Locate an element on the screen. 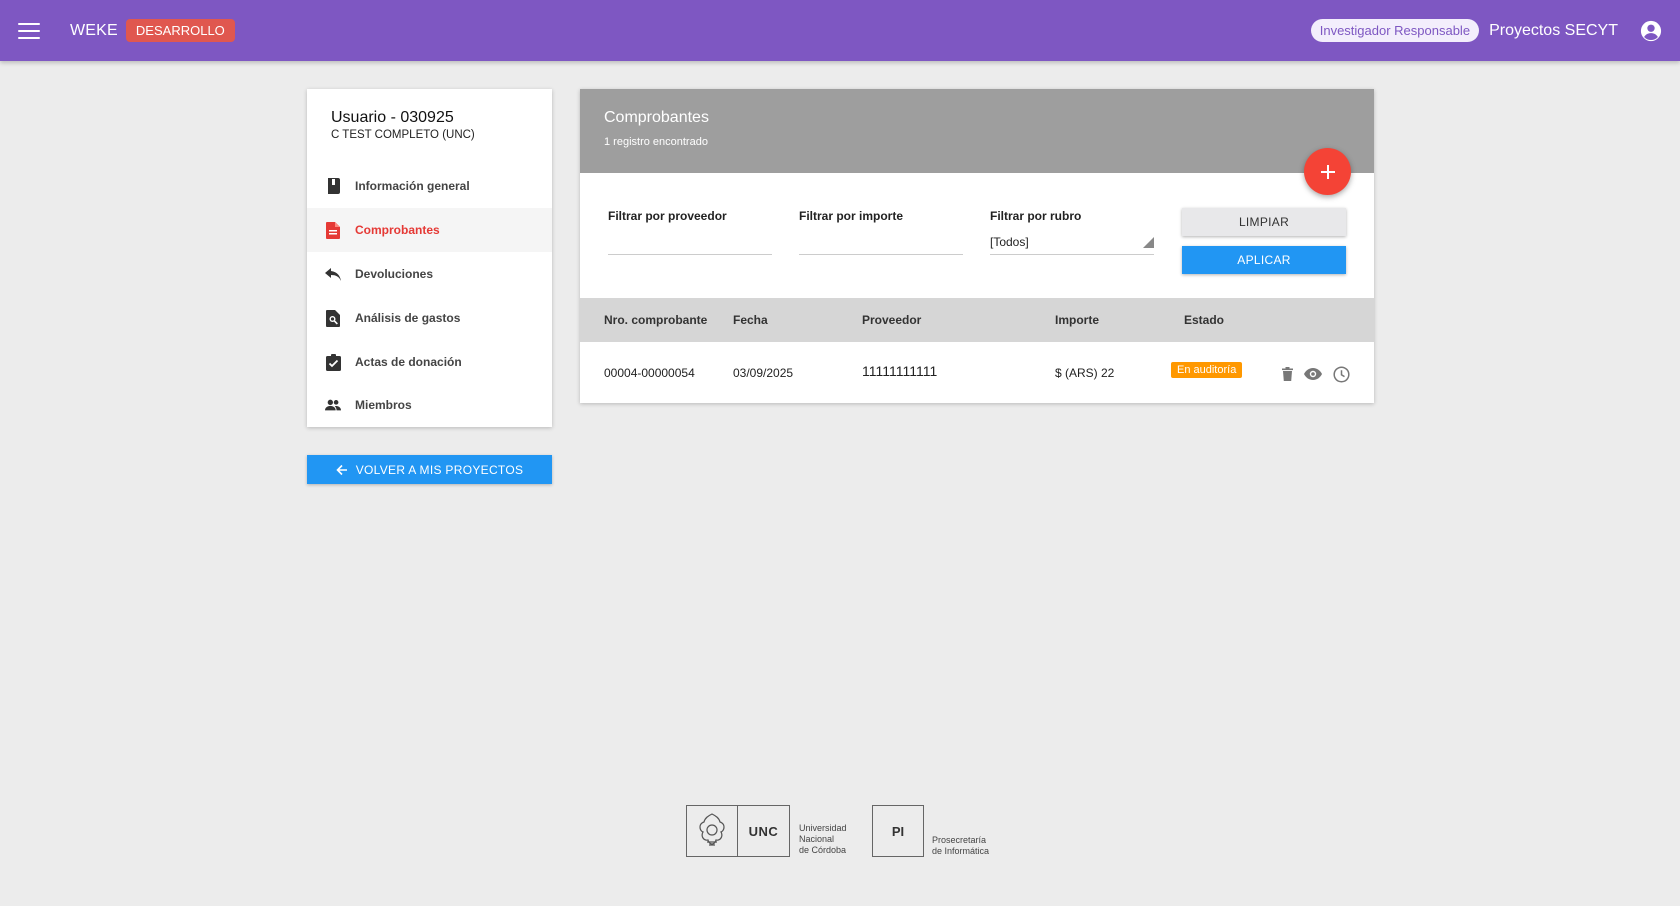 This screenshot has width=1680, height=906. select-arrow-icon is located at coordinates (1148, 242).